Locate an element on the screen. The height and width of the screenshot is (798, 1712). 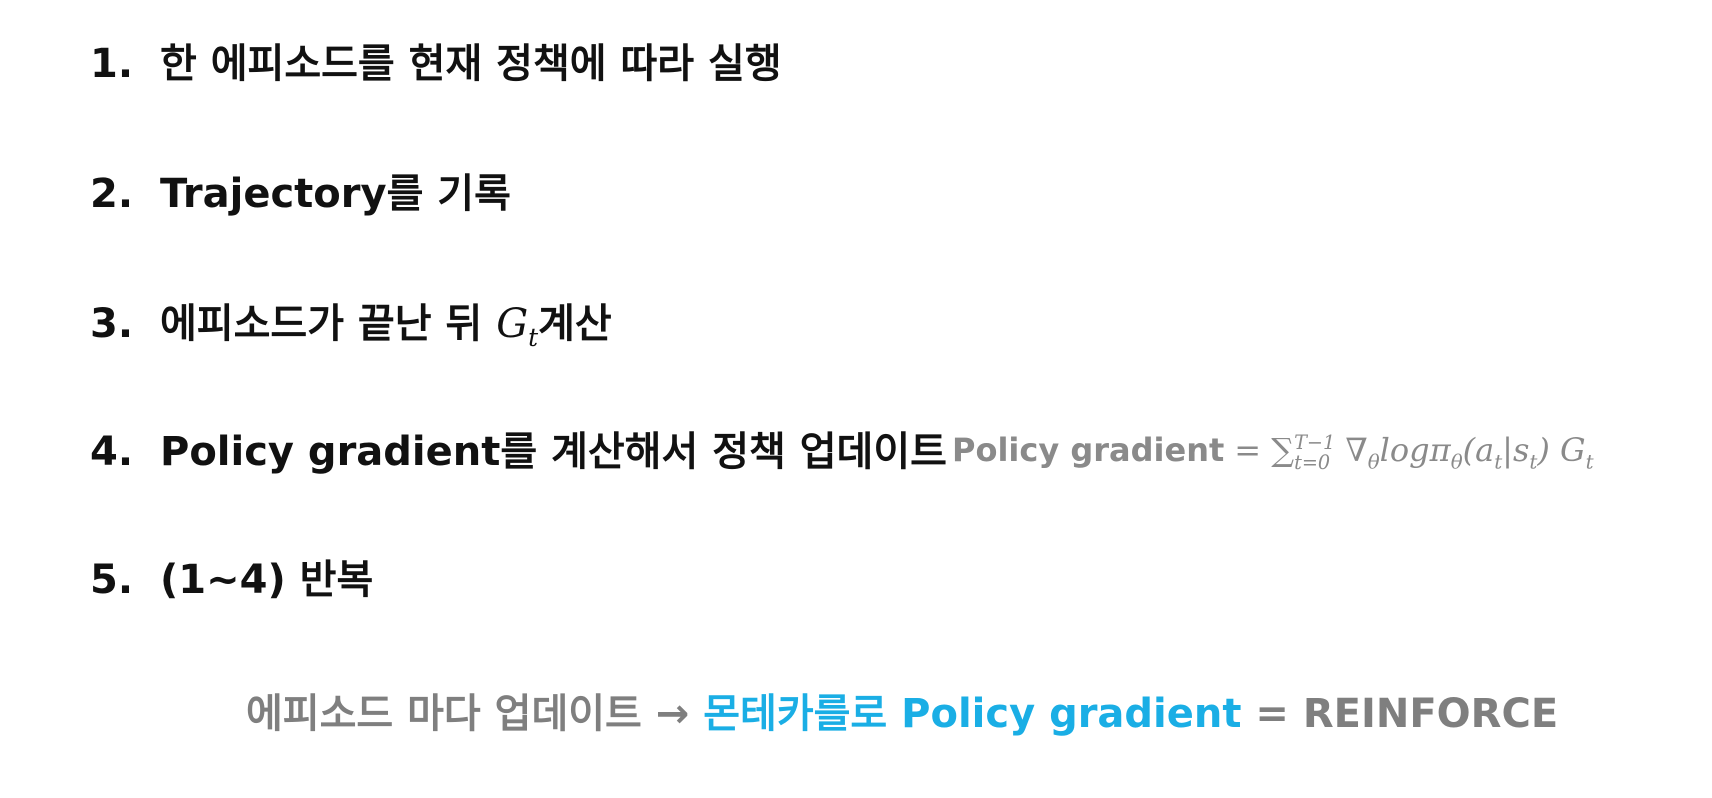
step-number: 4. is located at coordinates (112, 452).